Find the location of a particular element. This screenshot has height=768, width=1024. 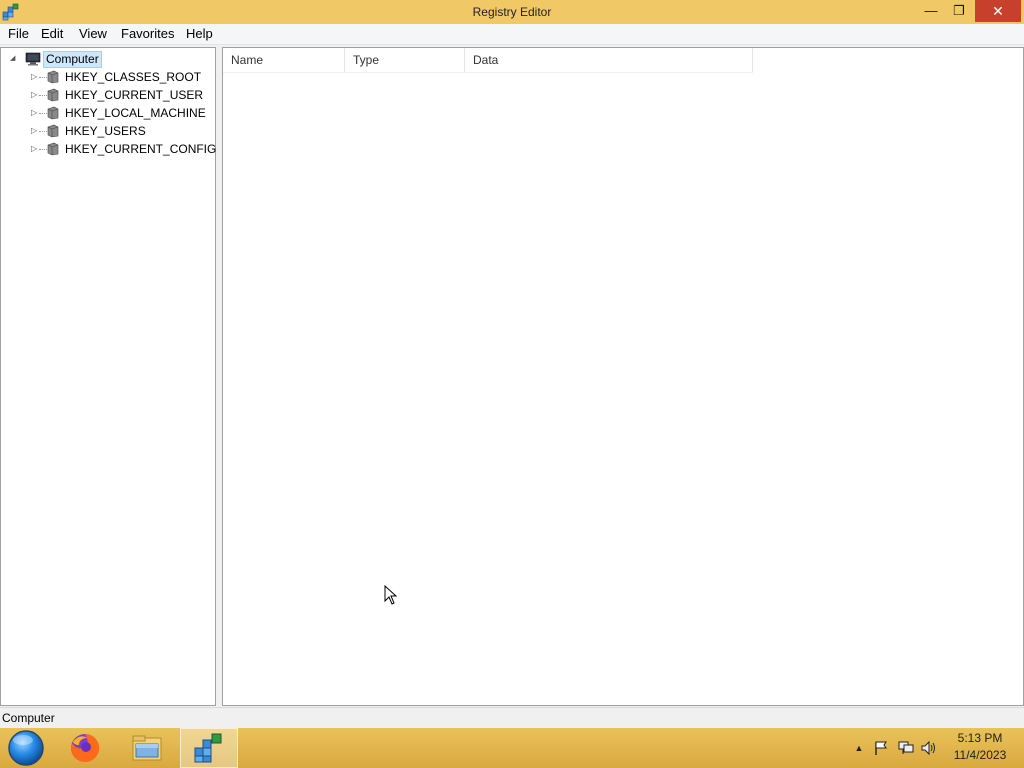

tree-item-hkey-current-user: ▷ HKEY_CURRENT_USER is located at coordinates (107, 95).